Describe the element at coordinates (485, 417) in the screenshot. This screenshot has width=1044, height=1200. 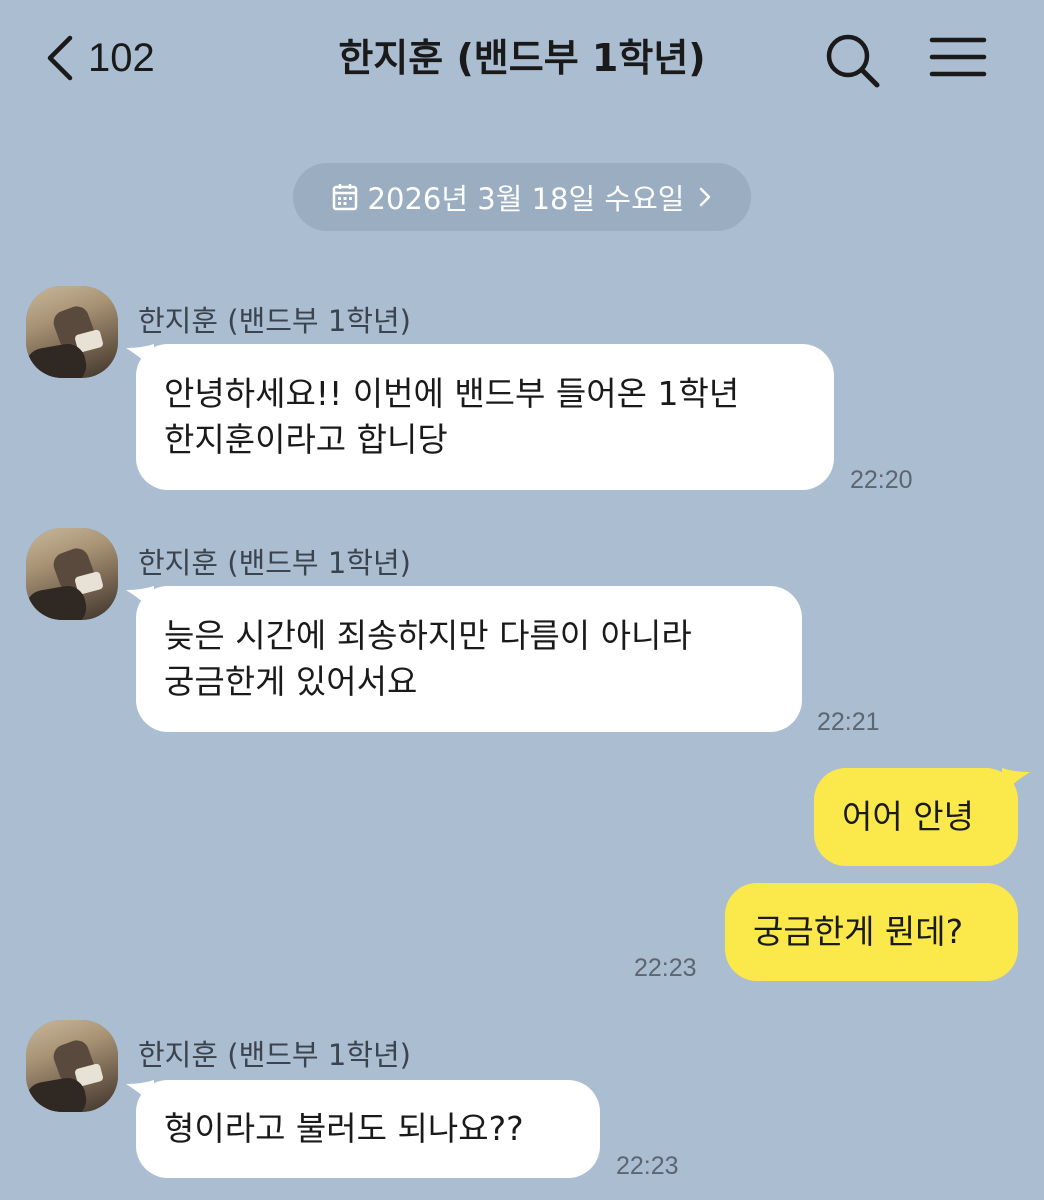
I see `message-bubble-incoming: 안녕하세요!! 이번에 밴드부 들어온 1학년 한지훈이라고 합니당` at that location.